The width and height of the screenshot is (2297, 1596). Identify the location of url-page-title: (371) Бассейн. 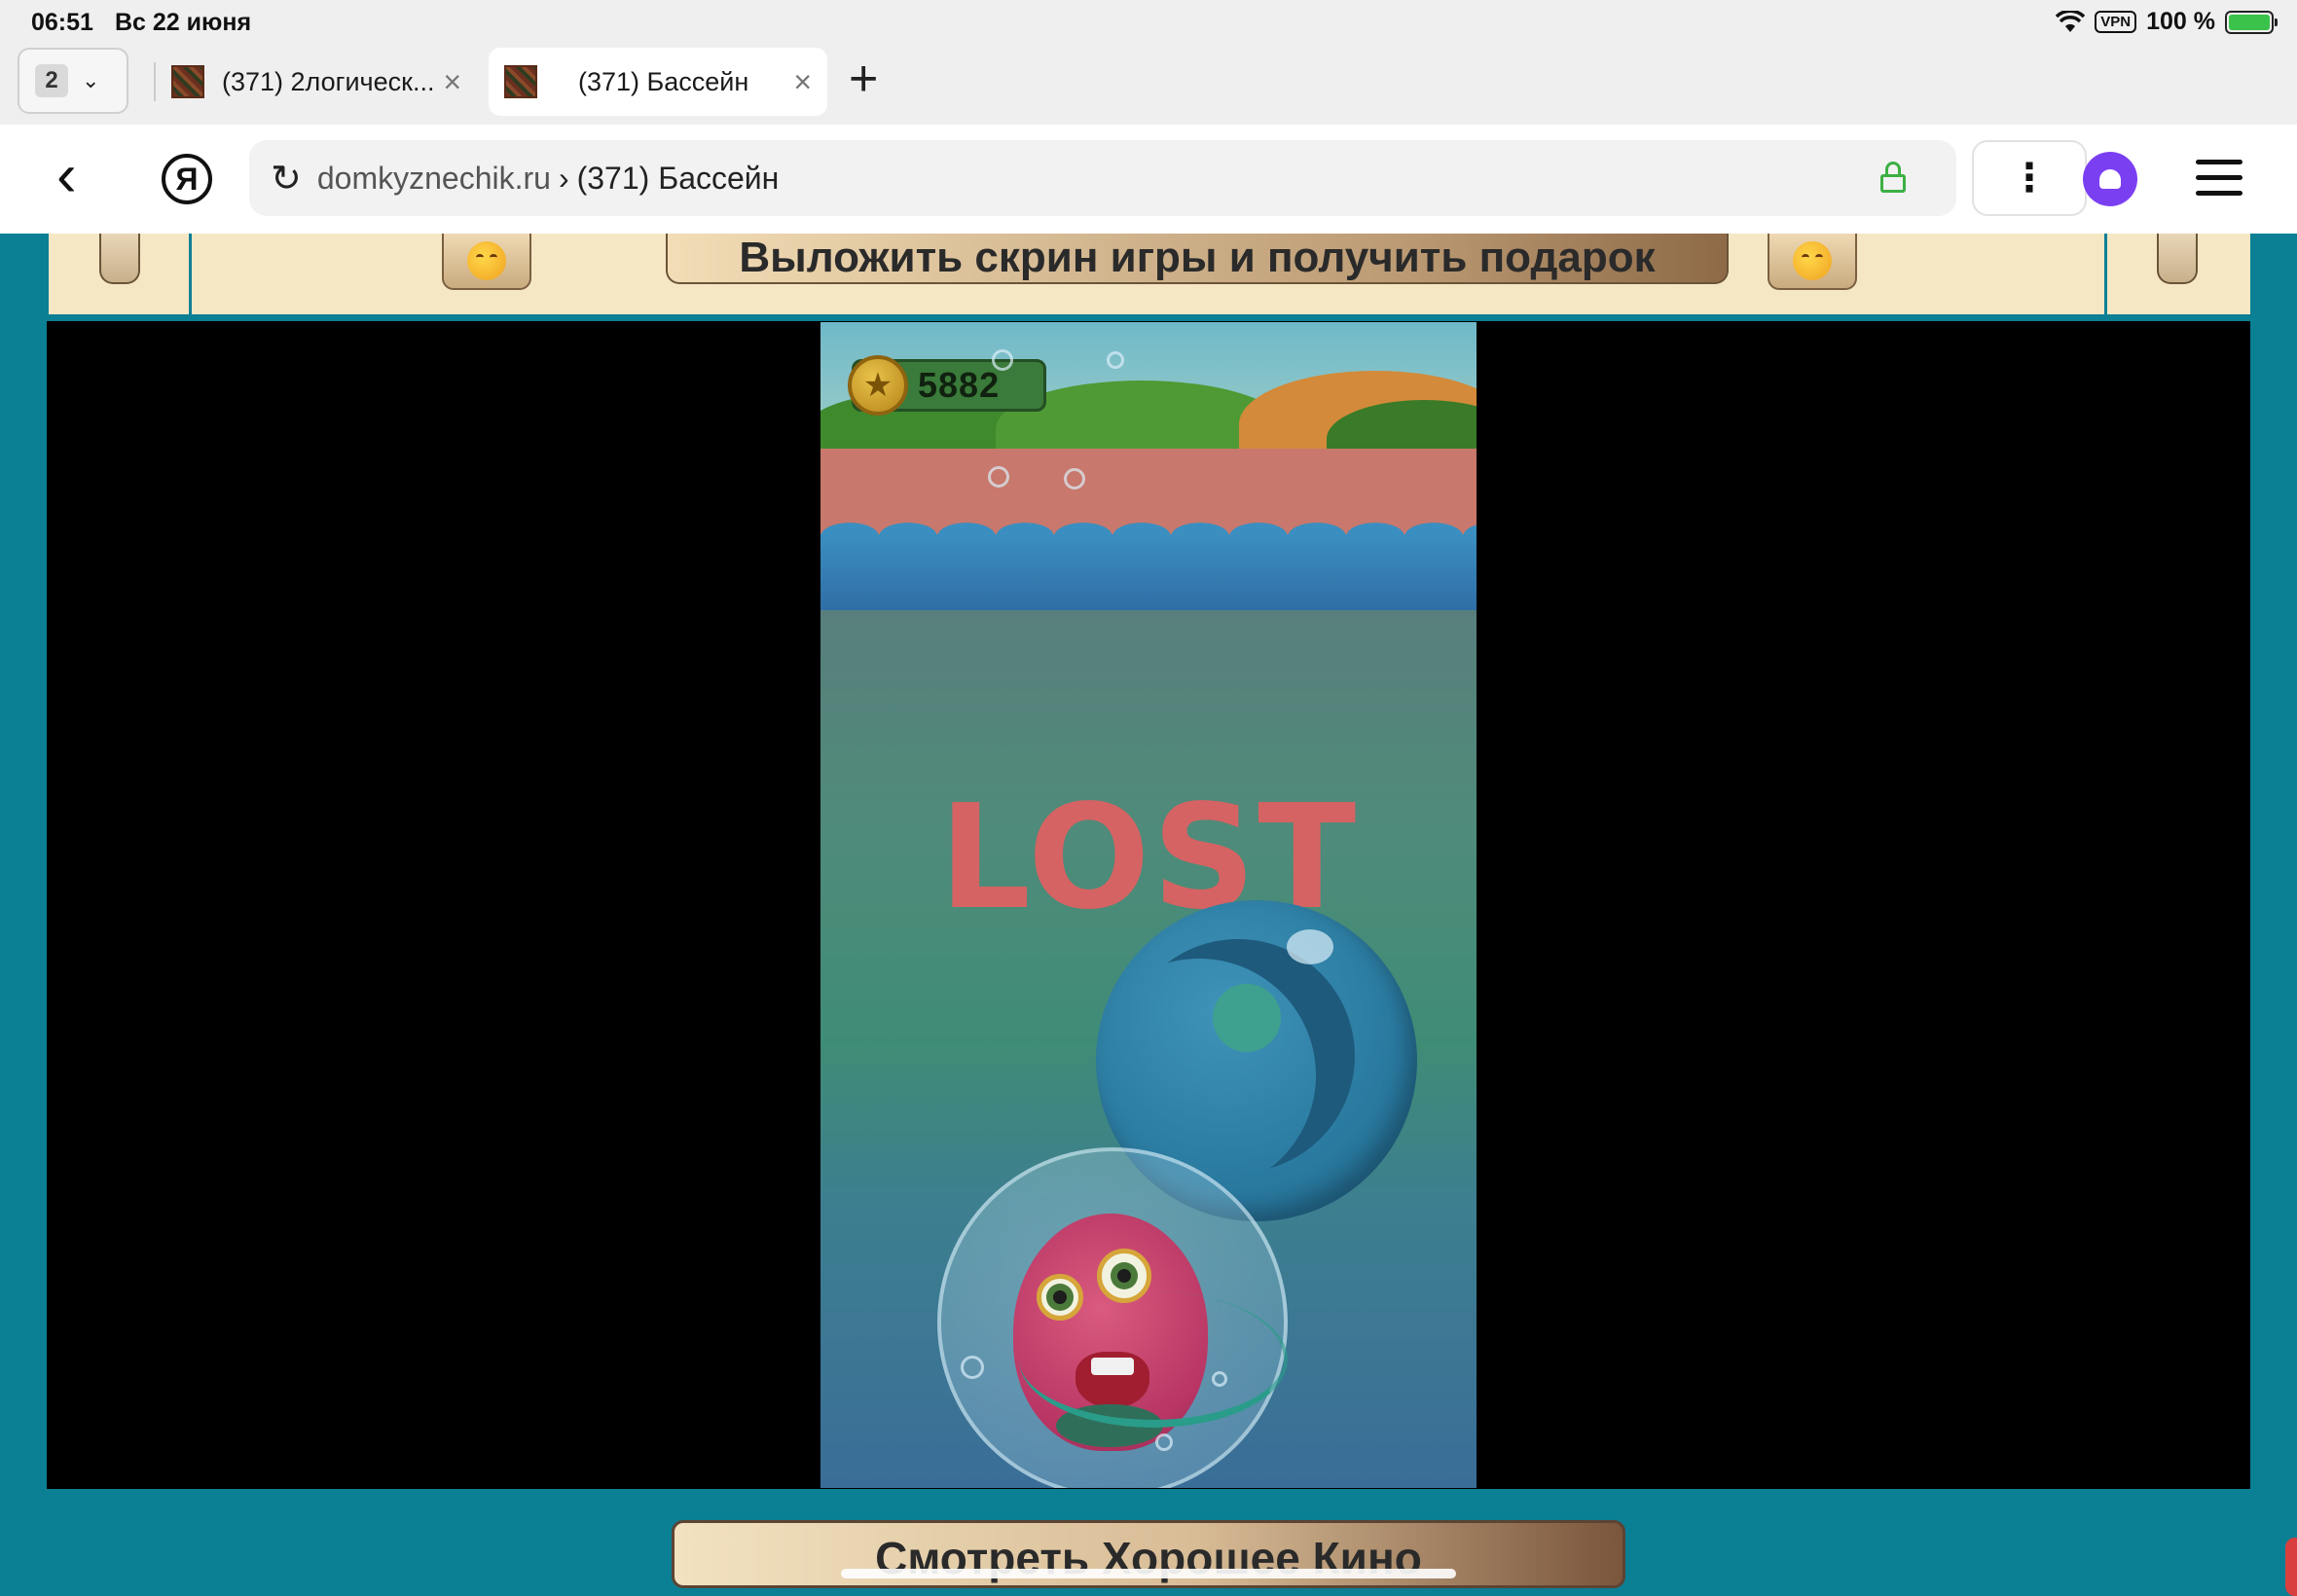
(678, 178).